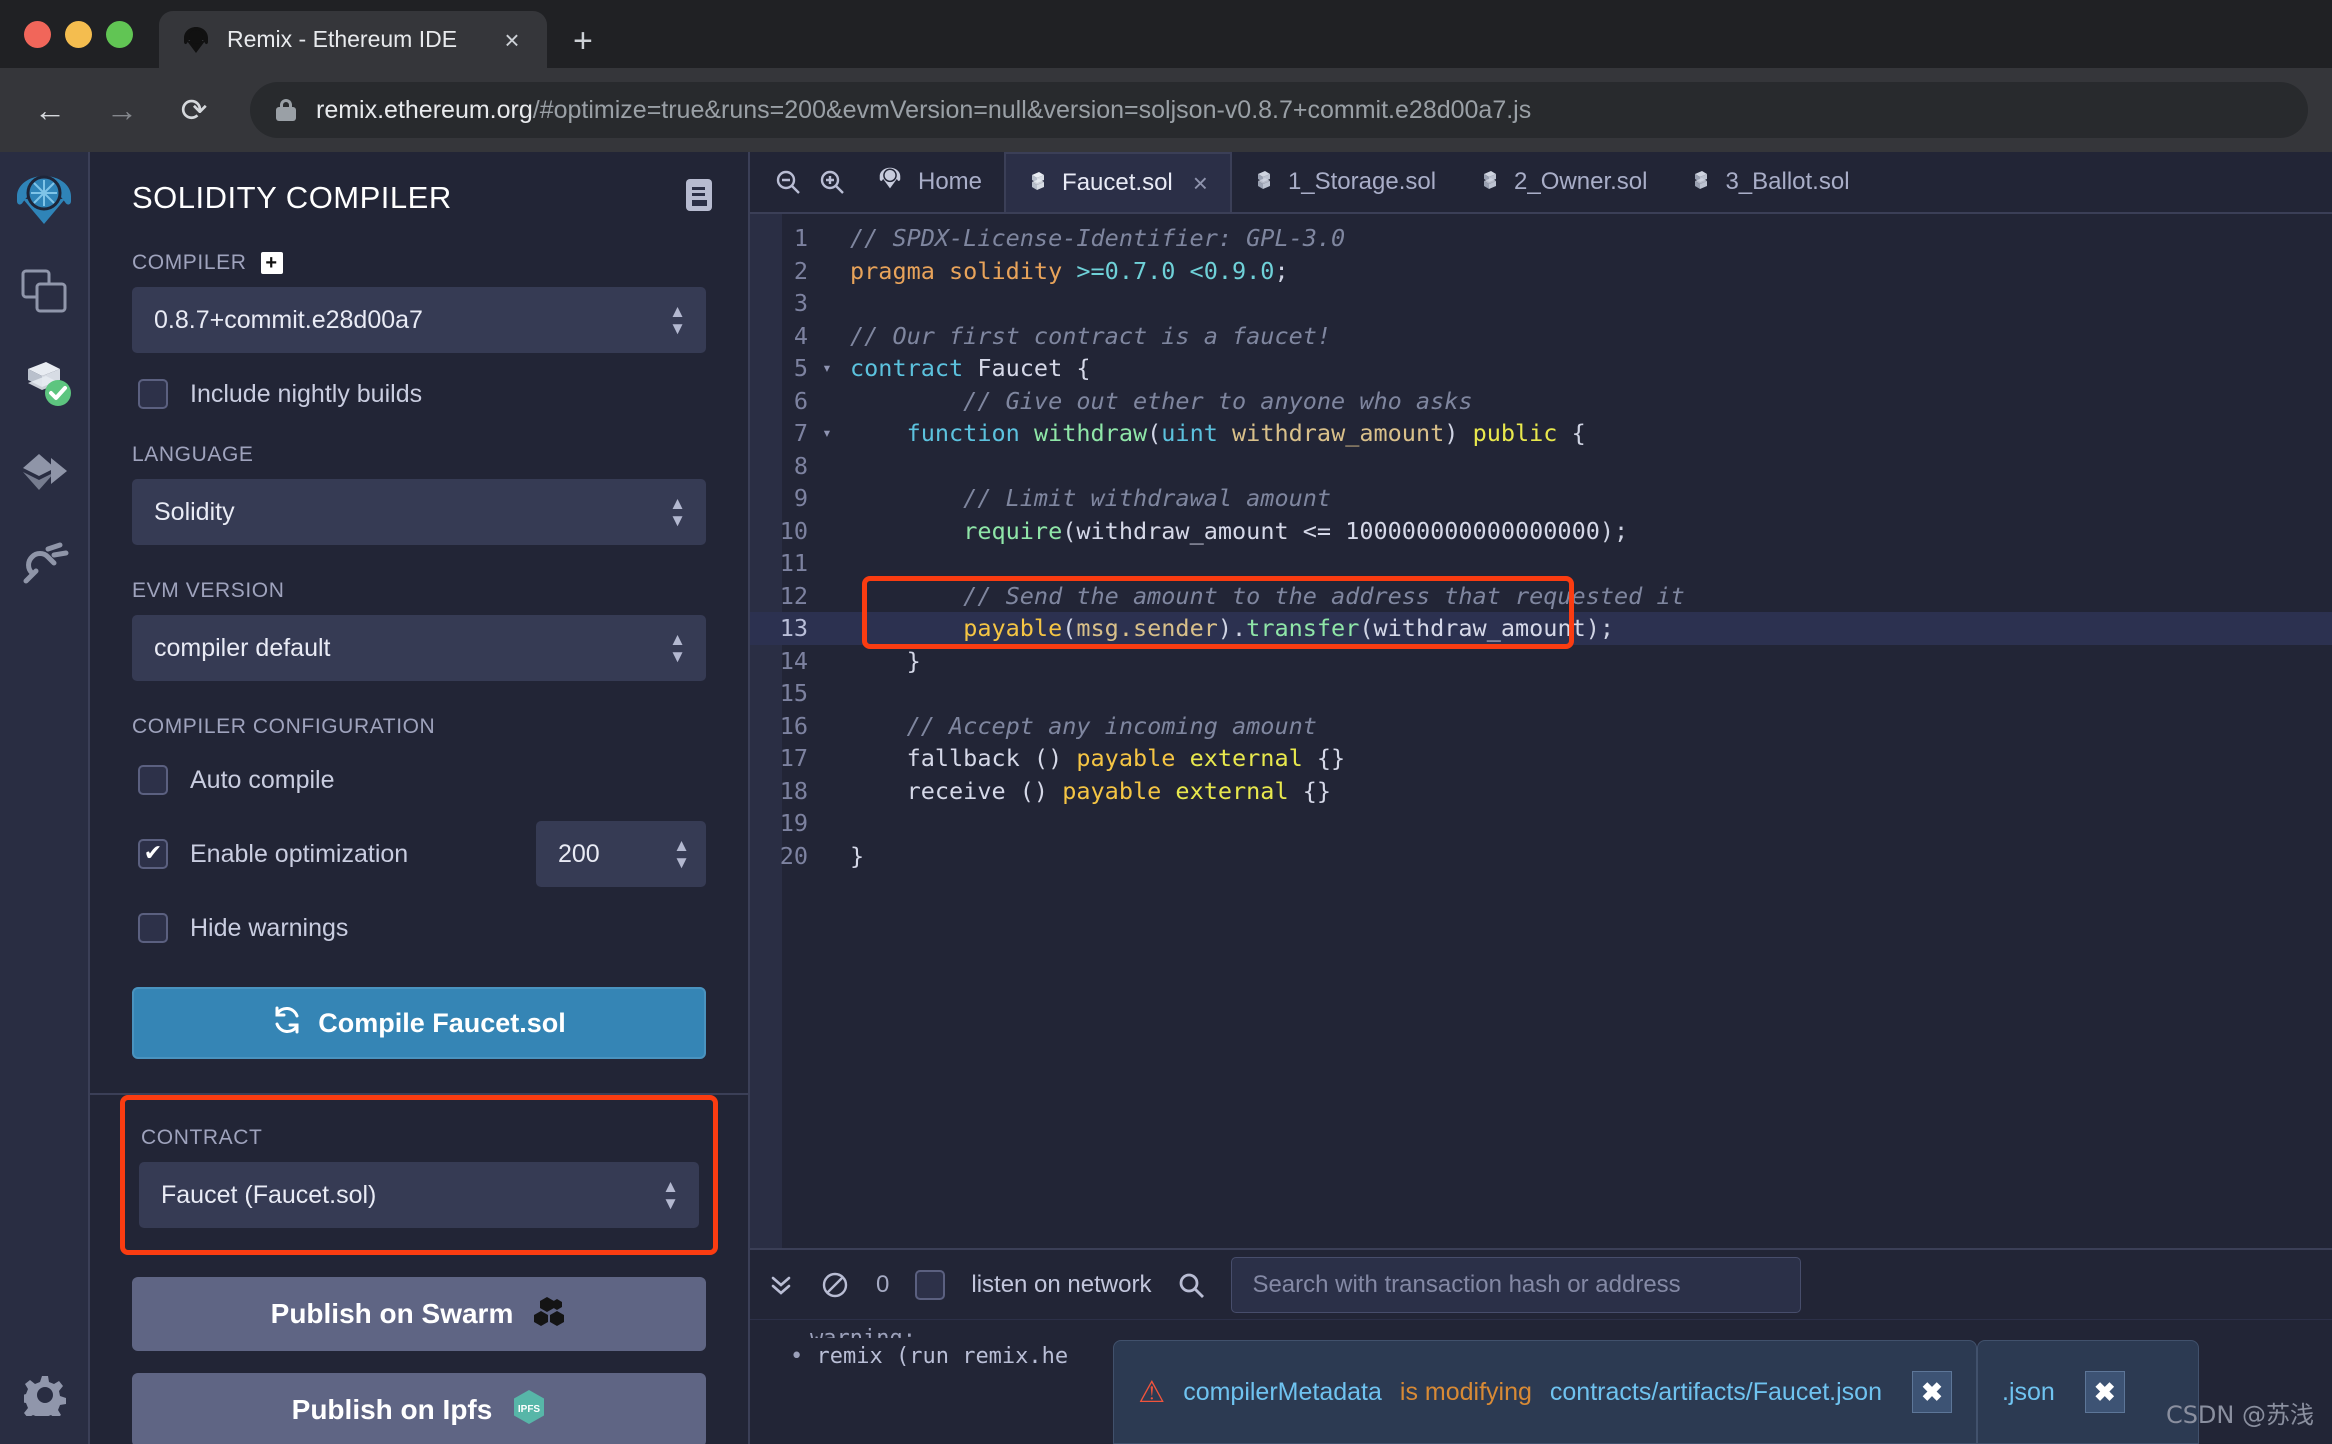  Describe the element at coordinates (153, 928) in the screenshot. I see `hide-warnings-checkbox` at that location.